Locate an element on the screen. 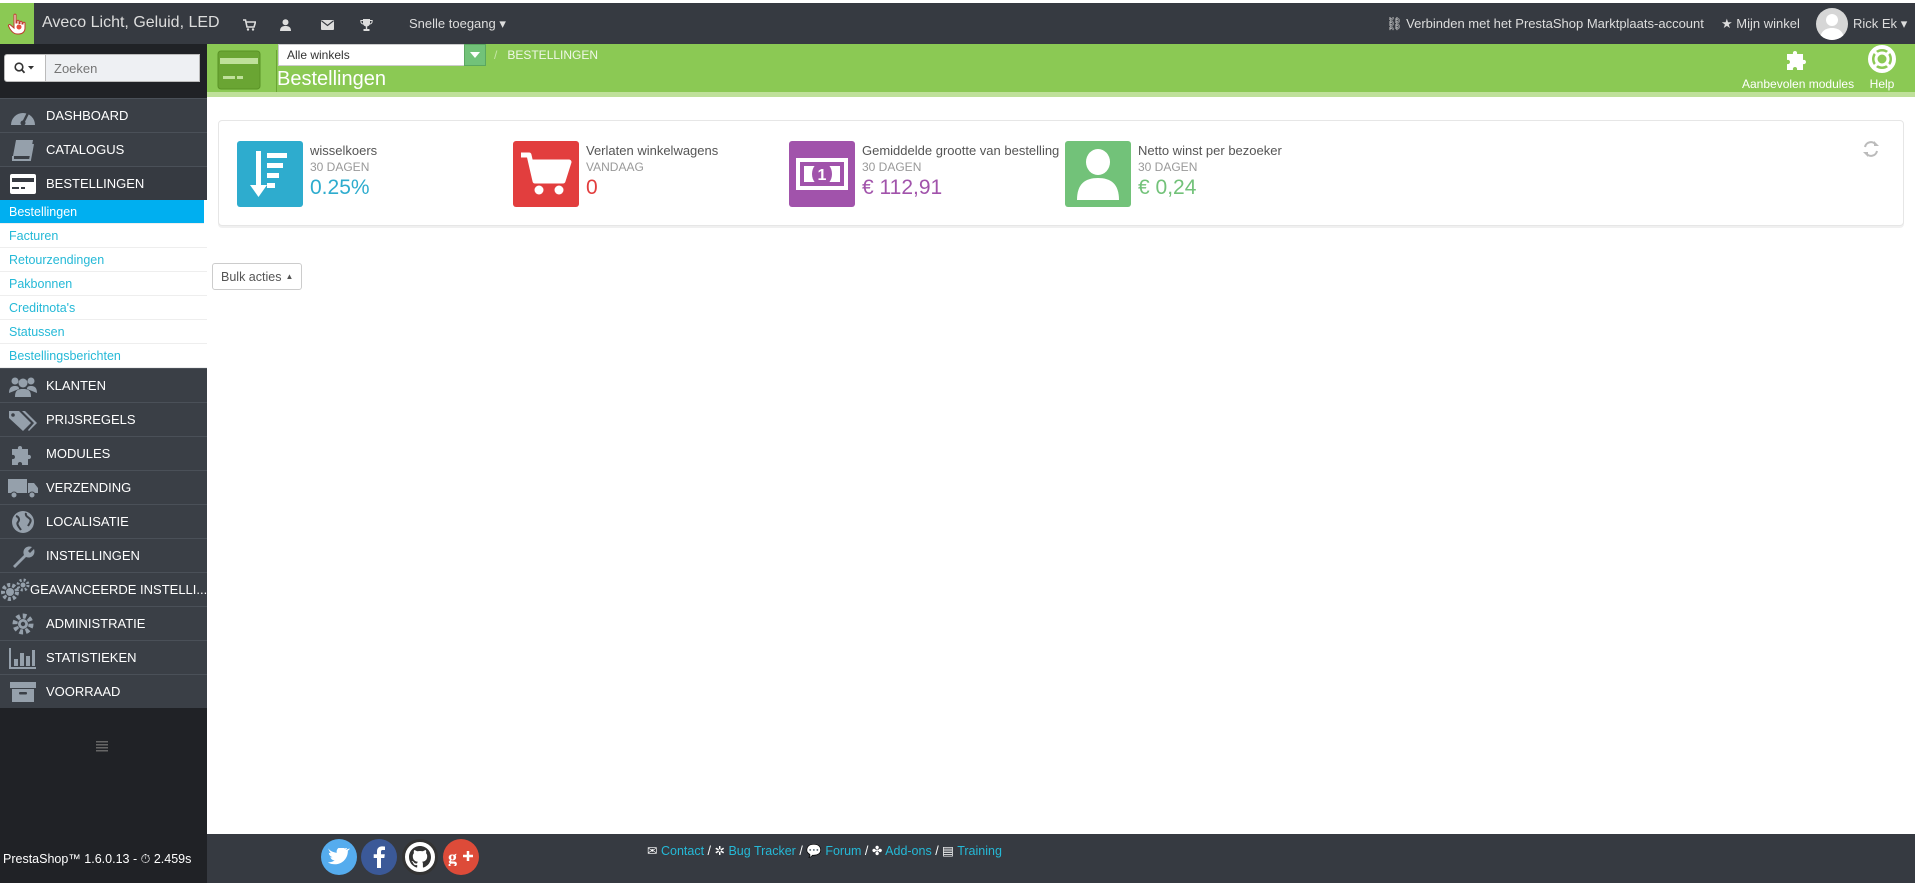 The height and width of the screenshot is (883, 1915). kpi-value: 0.25% is located at coordinates (340, 187).